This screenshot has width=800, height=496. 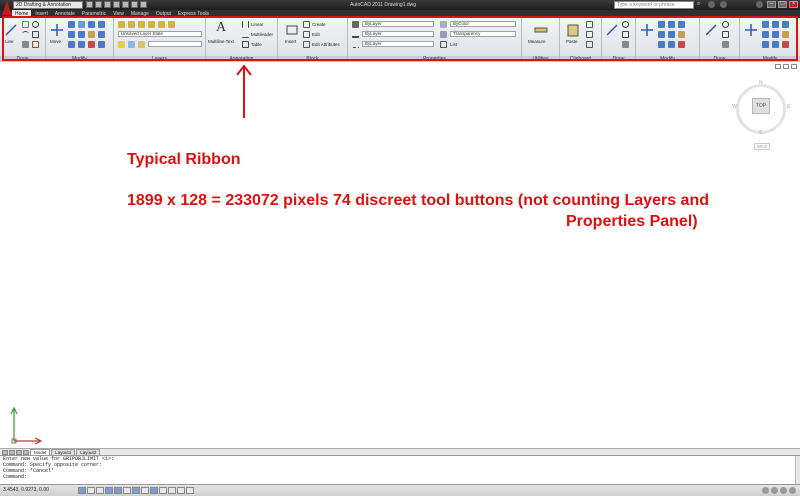 I want to click on allow-disallow-ucs-icon, so click(x=145, y=490).